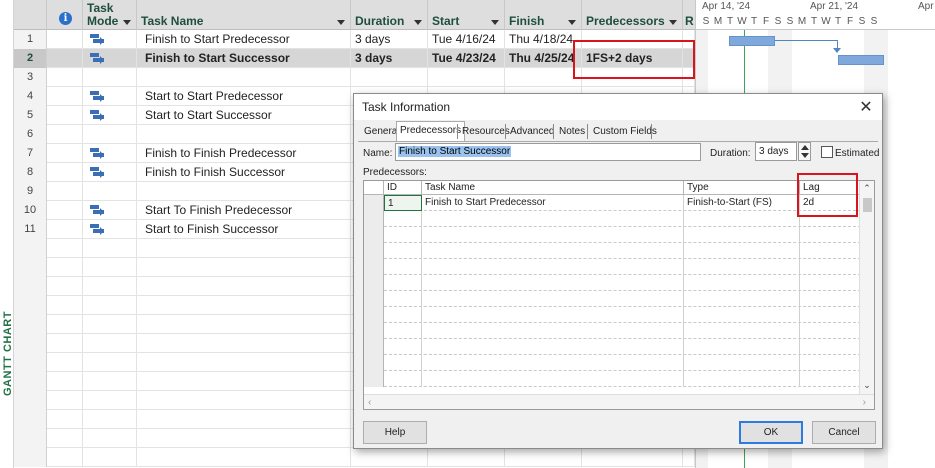  Describe the element at coordinates (244, 229) in the screenshot. I see `task-name-cell: Start to Finish Successor` at that location.